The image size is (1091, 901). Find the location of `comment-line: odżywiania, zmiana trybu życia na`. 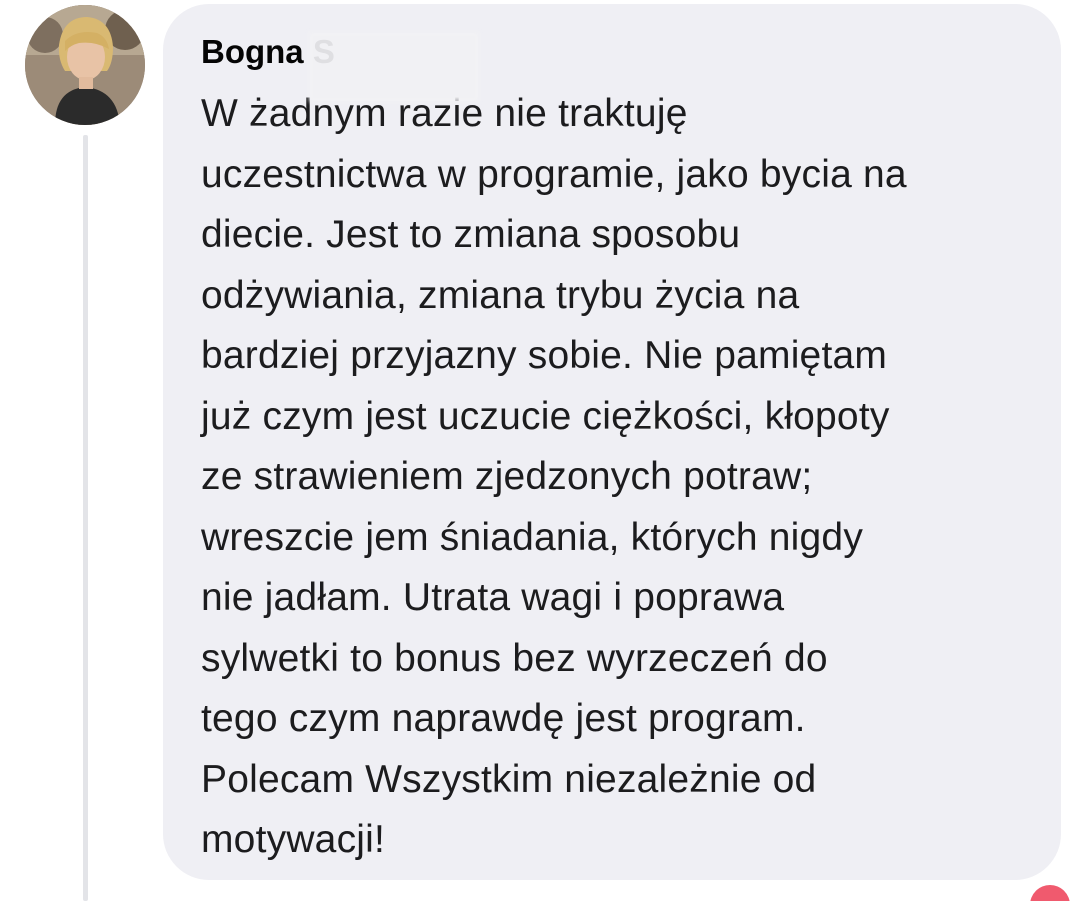

comment-line: odżywiania, zmiana trybu życia na is located at coordinates (500, 295).